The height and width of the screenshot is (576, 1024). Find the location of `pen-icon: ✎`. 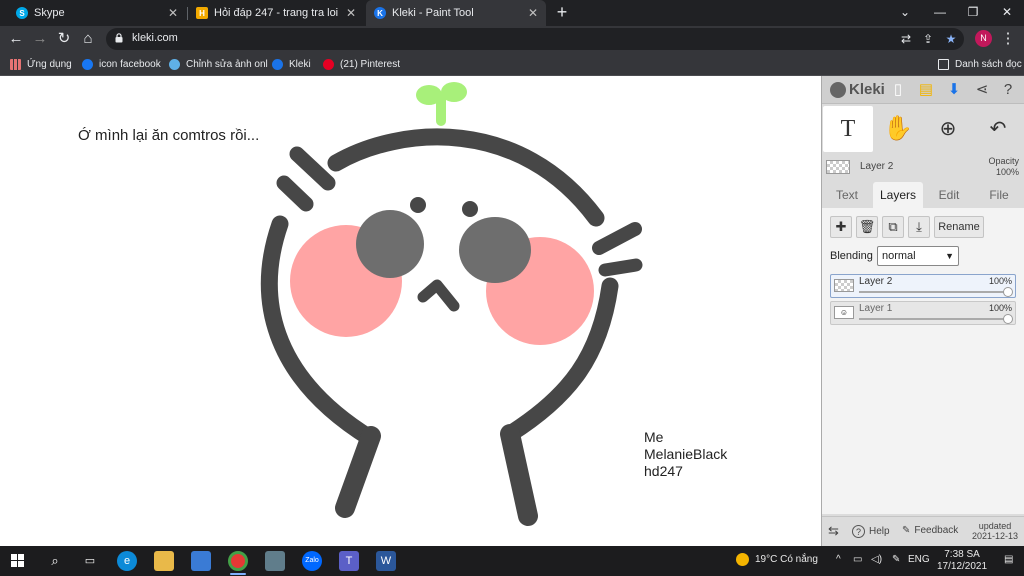

pen-icon: ✎ is located at coordinates (896, 559).